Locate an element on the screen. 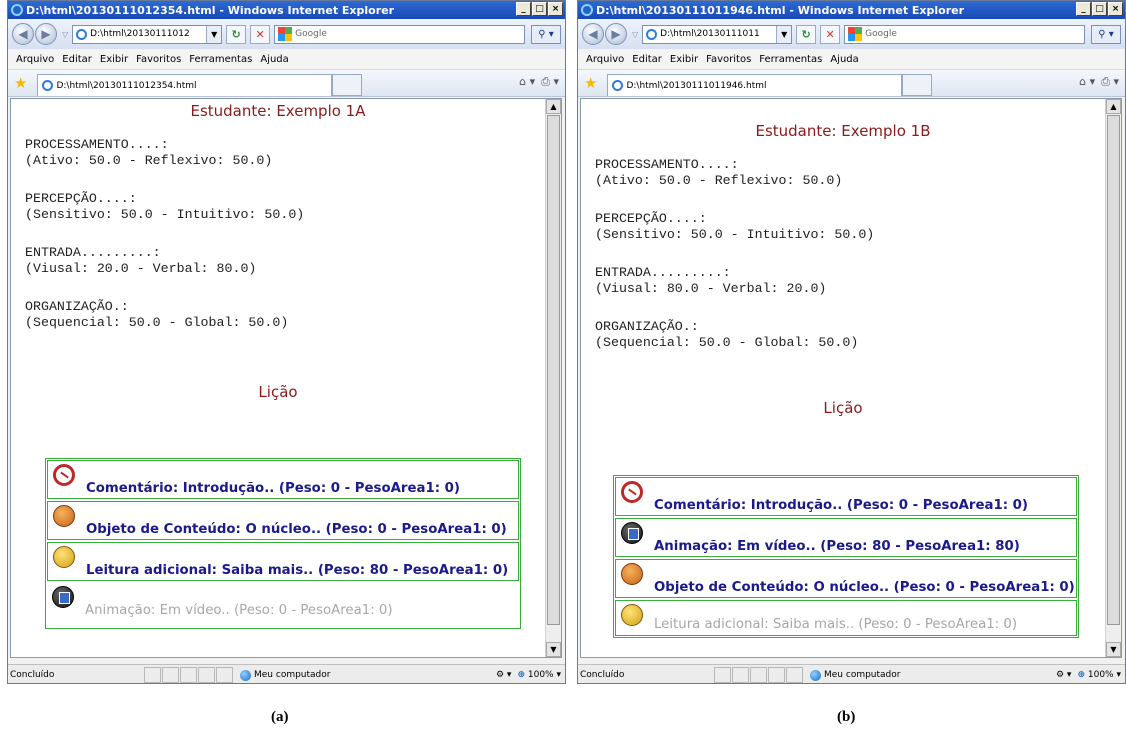 The image size is (1126, 736). video-icon is located at coordinates (63, 597).